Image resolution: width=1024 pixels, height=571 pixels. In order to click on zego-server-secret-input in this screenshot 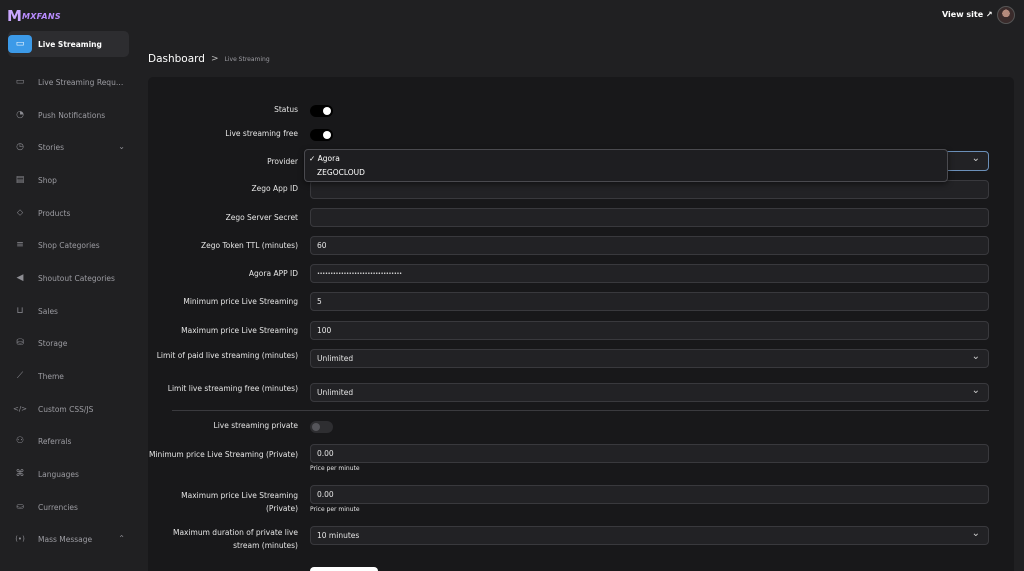, I will do `click(649, 217)`.